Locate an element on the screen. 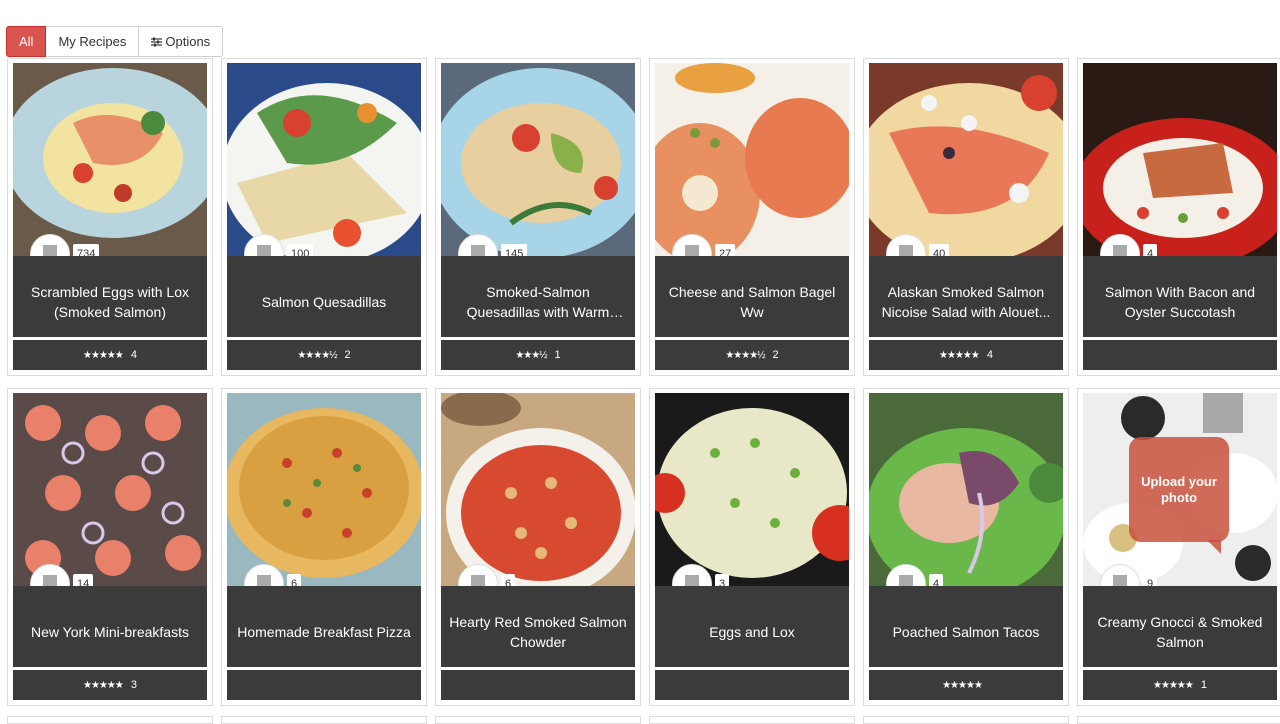 This screenshot has width=1280, height=724. recipe-card: 14 New York Mini-breakfasts ★★★★★ 3 is located at coordinates (110, 547).